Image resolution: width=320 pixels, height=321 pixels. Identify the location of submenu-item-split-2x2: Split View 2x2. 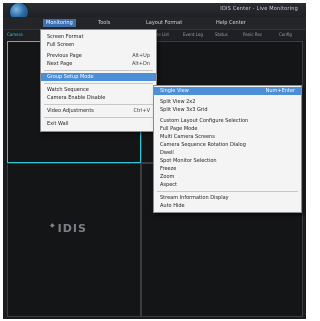
(227, 102).